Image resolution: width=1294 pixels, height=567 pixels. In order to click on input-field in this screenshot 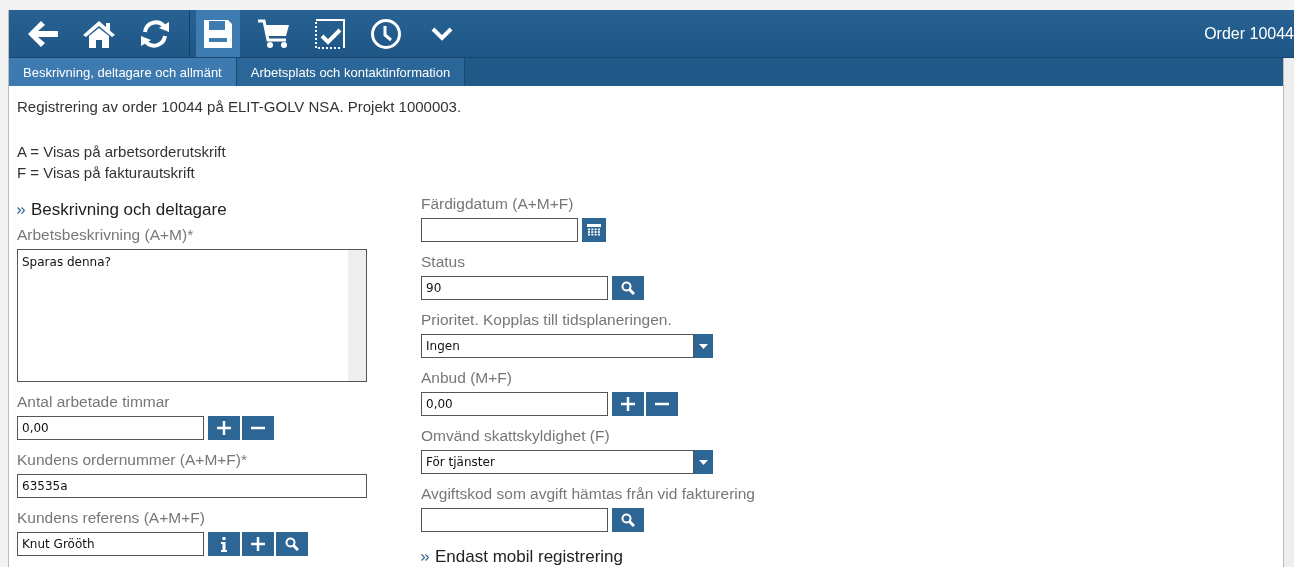, I will do `click(514, 520)`.